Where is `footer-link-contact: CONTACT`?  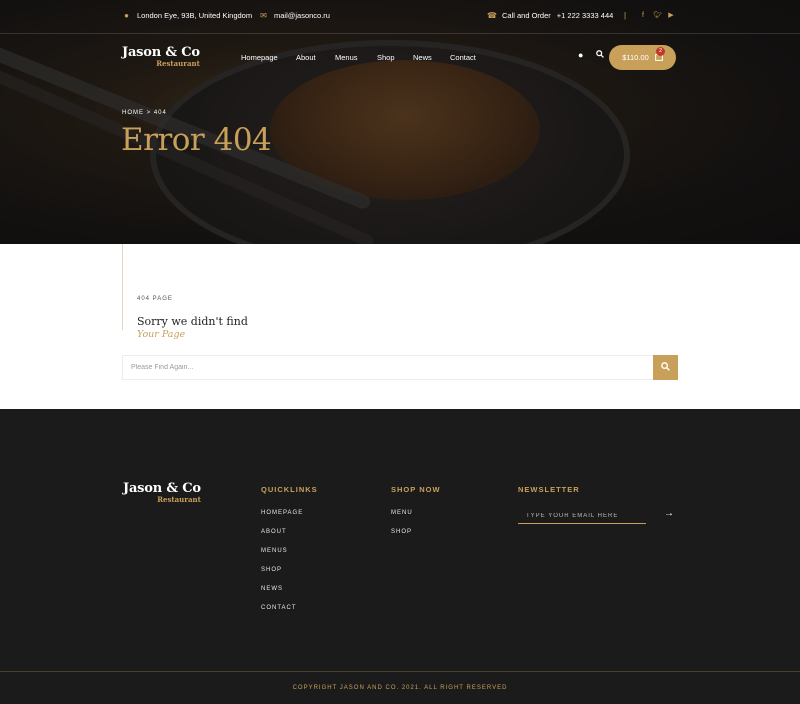 footer-link-contact: CONTACT is located at coordinates (279, 608).